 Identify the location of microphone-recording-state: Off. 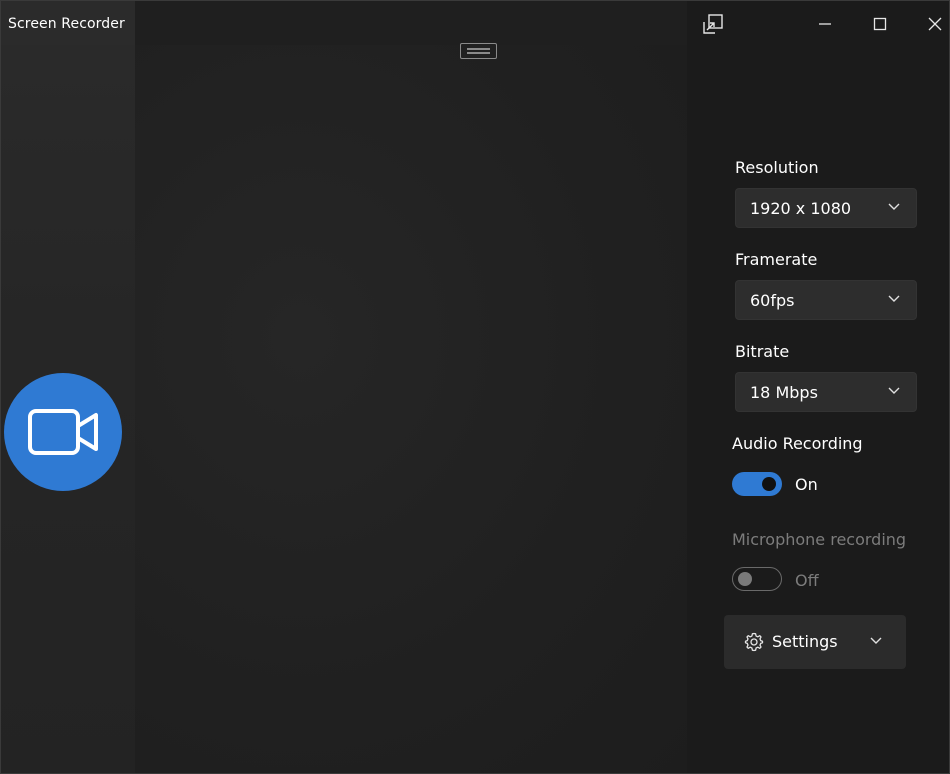
(807, 580).